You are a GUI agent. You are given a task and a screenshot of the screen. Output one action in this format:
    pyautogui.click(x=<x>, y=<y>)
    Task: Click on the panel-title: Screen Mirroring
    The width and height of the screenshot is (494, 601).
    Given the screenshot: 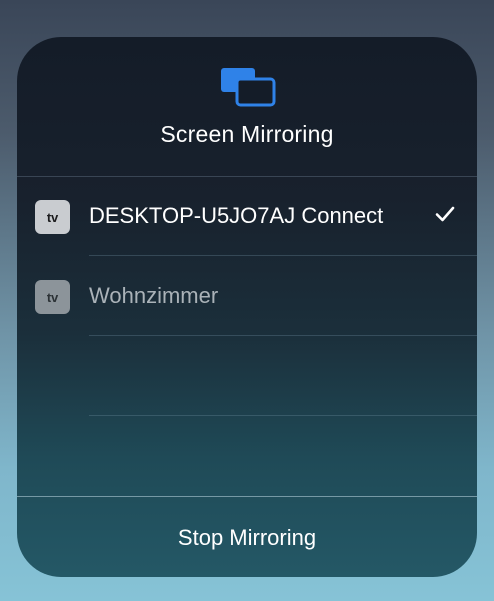 What is the action you would take?
    pyautogui.click(x=247, y=134)
    